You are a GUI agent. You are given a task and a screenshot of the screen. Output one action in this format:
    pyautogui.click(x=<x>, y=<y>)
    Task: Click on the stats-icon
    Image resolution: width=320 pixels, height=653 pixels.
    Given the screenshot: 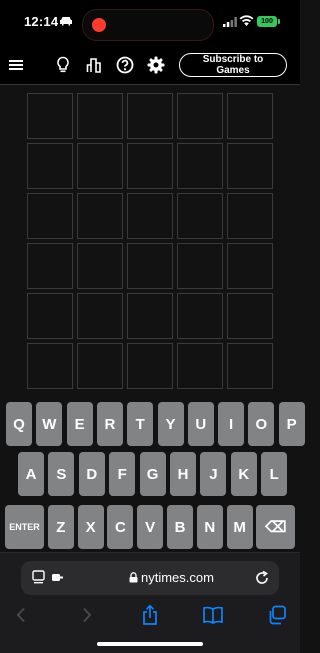 What is the action you would take?
    pyautogui.click(x=94, y=65)
    